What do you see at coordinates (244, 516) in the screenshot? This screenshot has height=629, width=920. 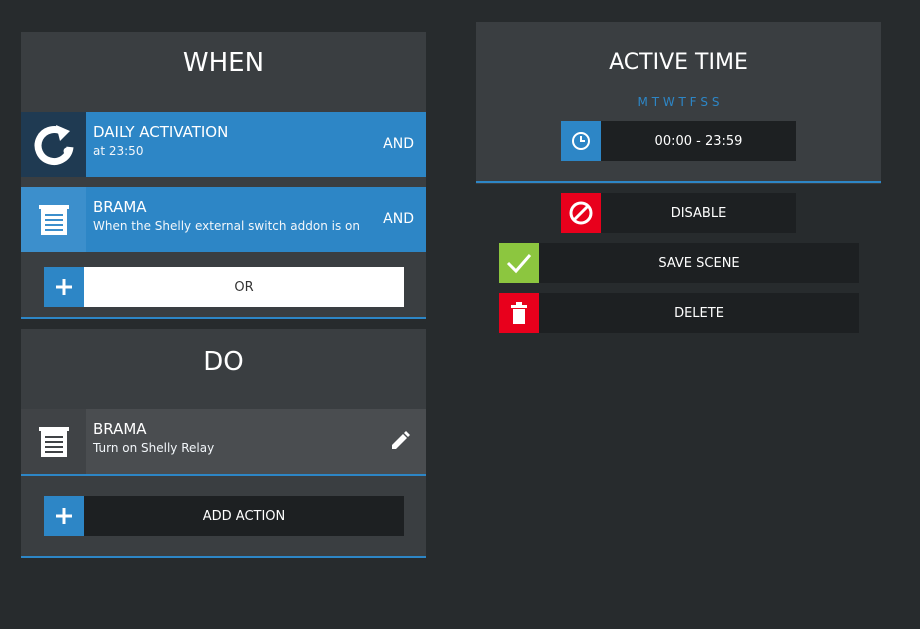 I see `add-action-label: ADD ACTION` at bounding box center [244, 516].